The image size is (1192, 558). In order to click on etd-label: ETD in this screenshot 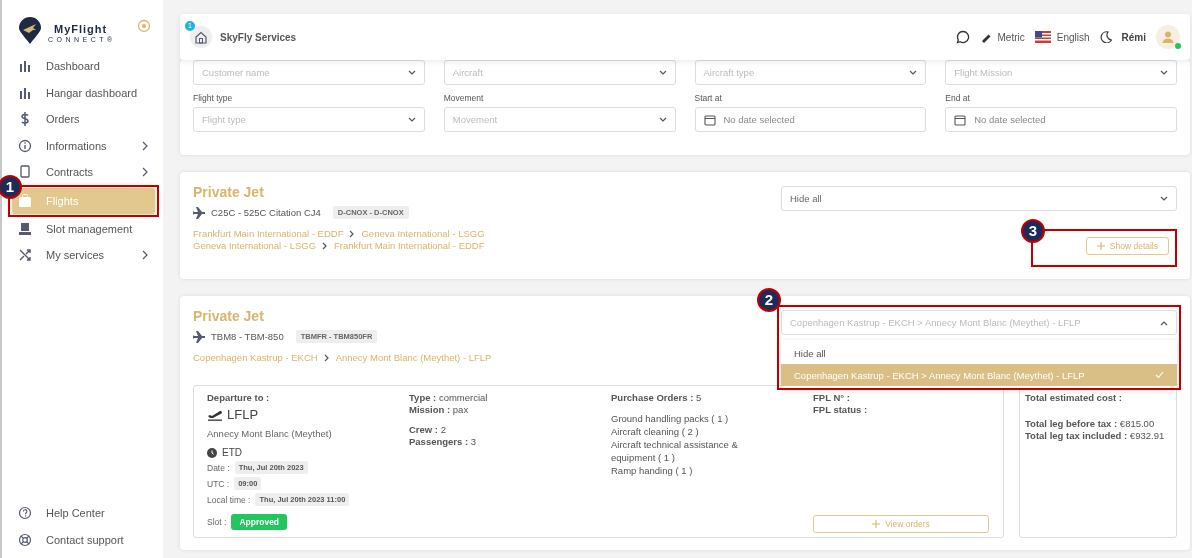, I will do `click(232, 452)`.